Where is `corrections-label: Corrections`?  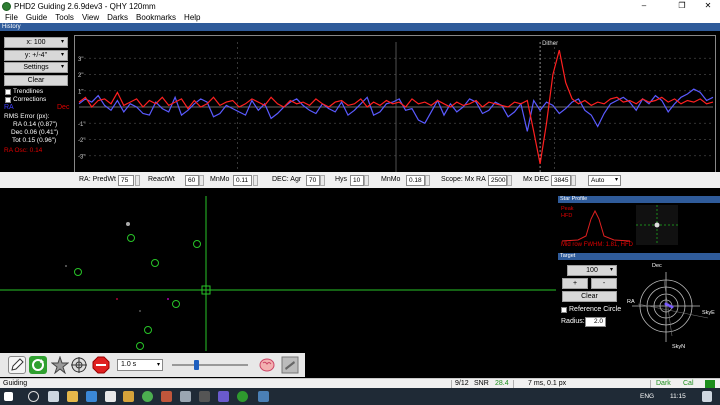
corrections-label: Corrections is located at coordinates (30, 99).